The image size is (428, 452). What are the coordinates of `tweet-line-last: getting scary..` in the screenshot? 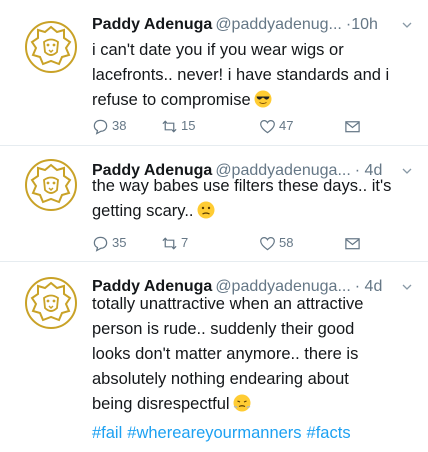 It's located at (253, 211).